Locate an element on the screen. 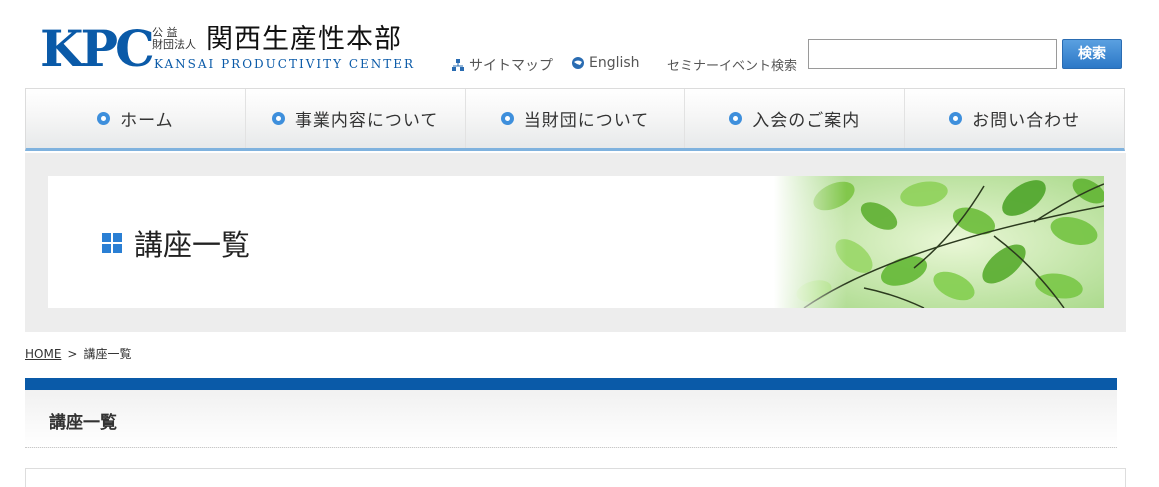 The image size is (1159, 487). logo-org-type: 公 益 財団法人 is located at coordinates (177, 39).